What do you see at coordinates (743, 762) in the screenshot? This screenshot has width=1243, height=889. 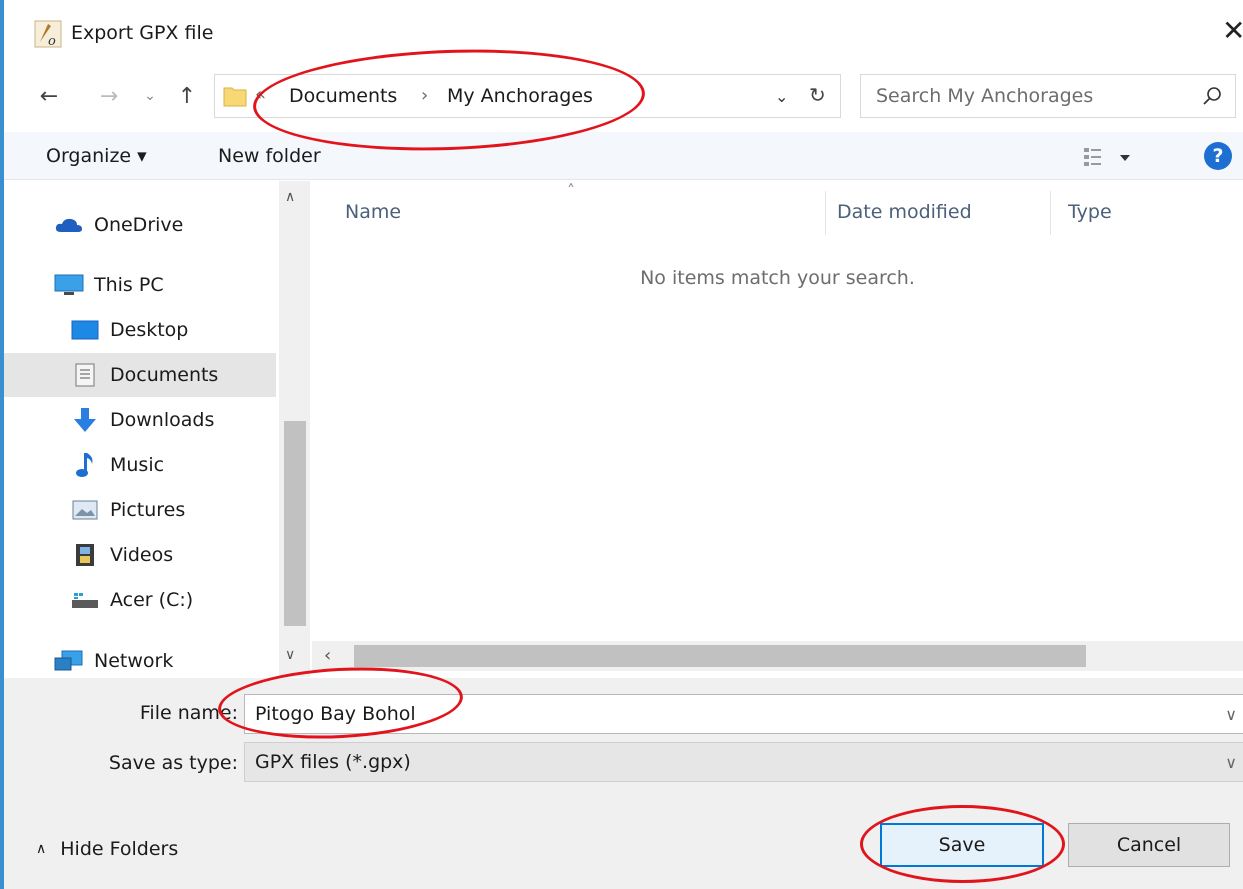 I see `save-type-select: GPX files (*.gpx) ∨` at bounding box center [743, 762].